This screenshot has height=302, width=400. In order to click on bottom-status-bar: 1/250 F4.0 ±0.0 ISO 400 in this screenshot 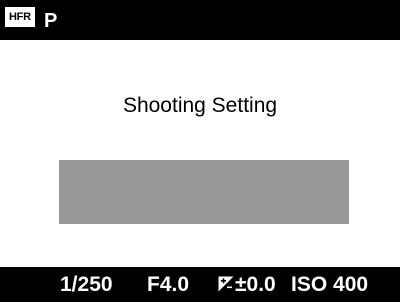, I will do `click(200, 284)`.